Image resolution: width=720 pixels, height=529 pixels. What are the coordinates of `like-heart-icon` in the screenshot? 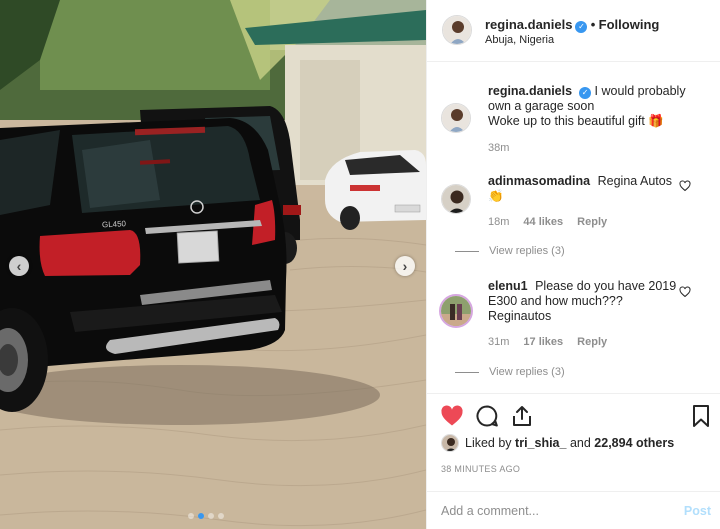 It's located at (452, 416).